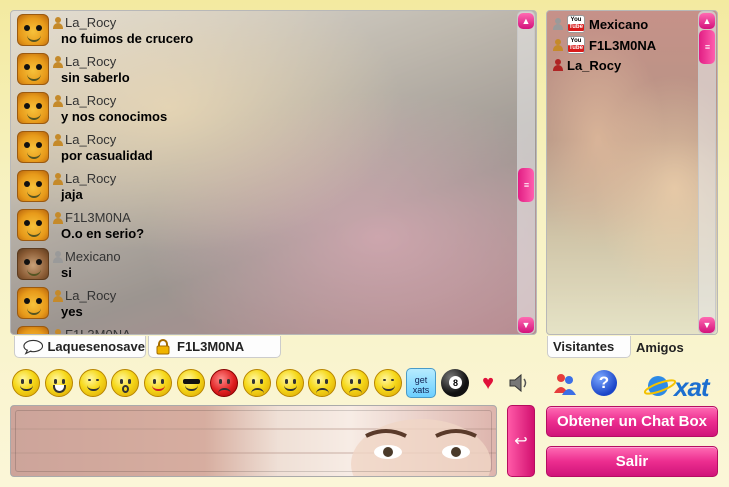  Describe the element at coordinates (421, 380) in the screenshot. I see `get-xats-line1: get` at that location.